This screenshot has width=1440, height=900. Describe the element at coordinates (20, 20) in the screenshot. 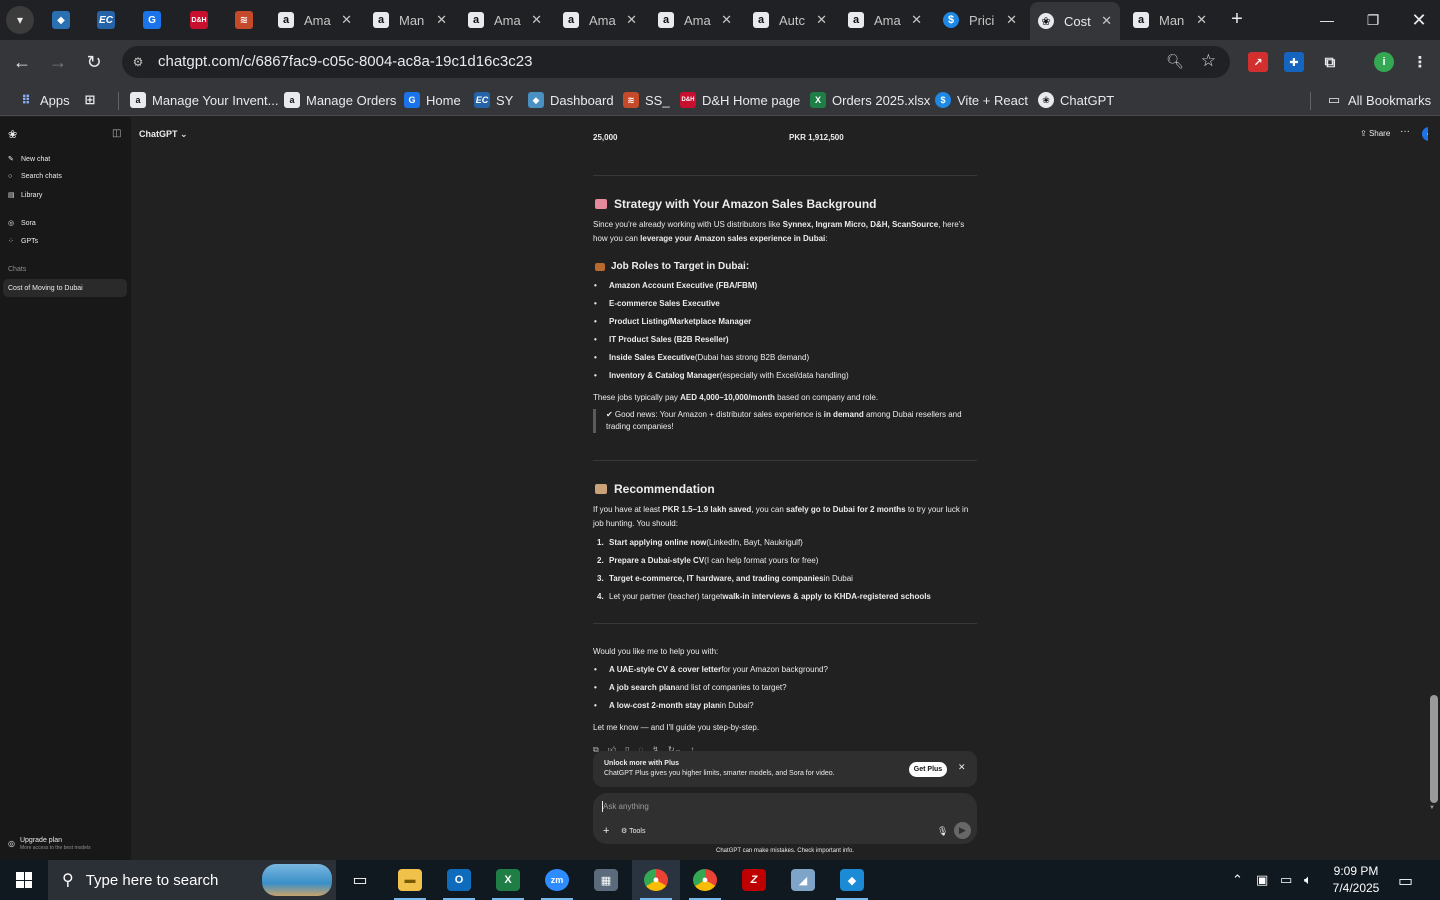

I see `tab-search-chevron-icon: ▾` at that location.